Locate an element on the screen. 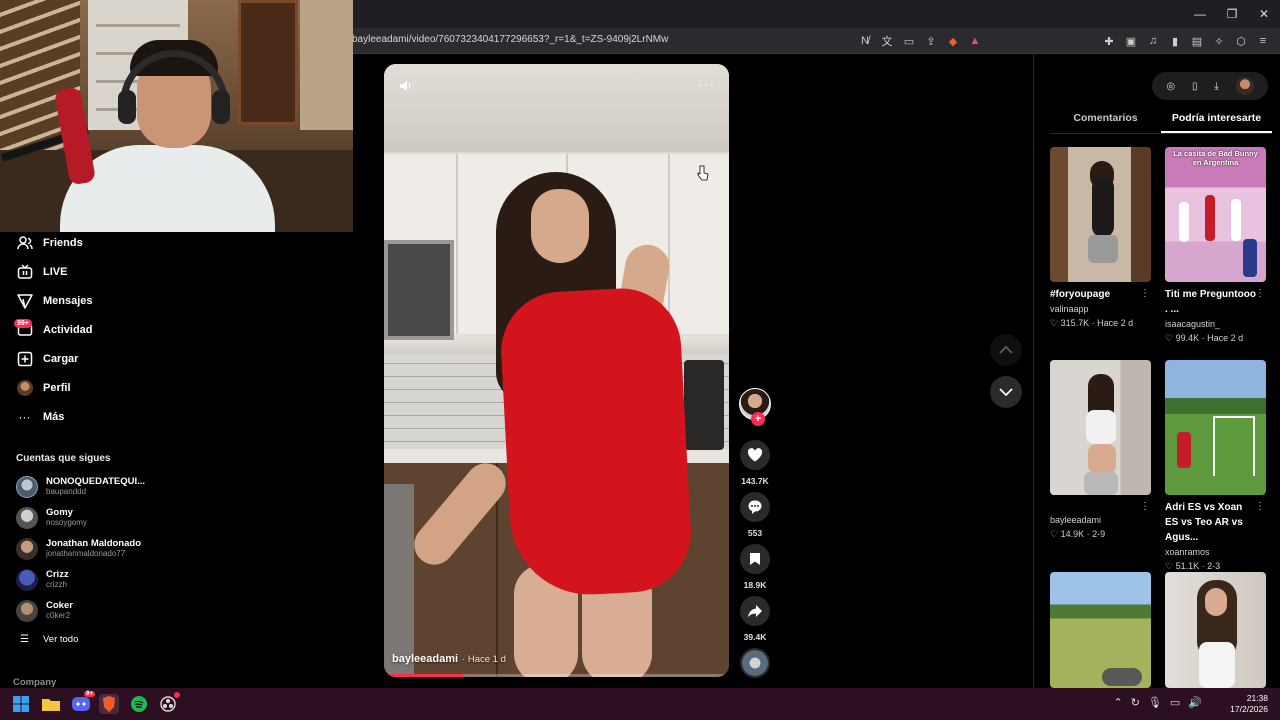  tab-comments: Comentarios is located at coordinates (1105, 121).